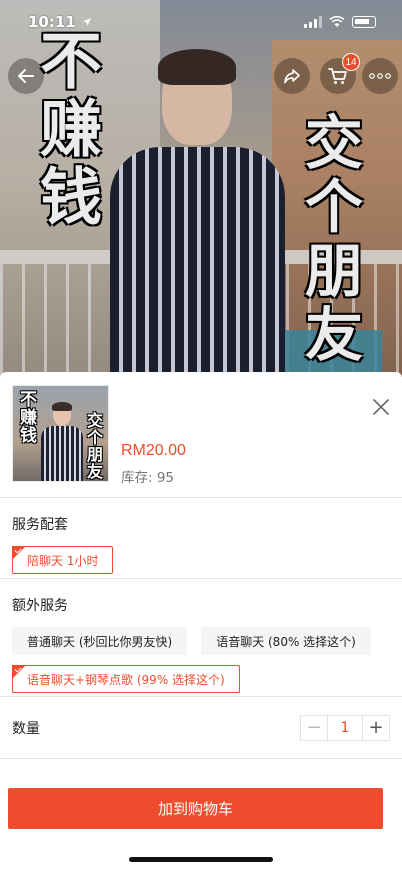 The height and width of the screenshot is (870, 402). Describe the element at coordinates (364, 22) in the screenshot. I see `battery-icon` at that location.